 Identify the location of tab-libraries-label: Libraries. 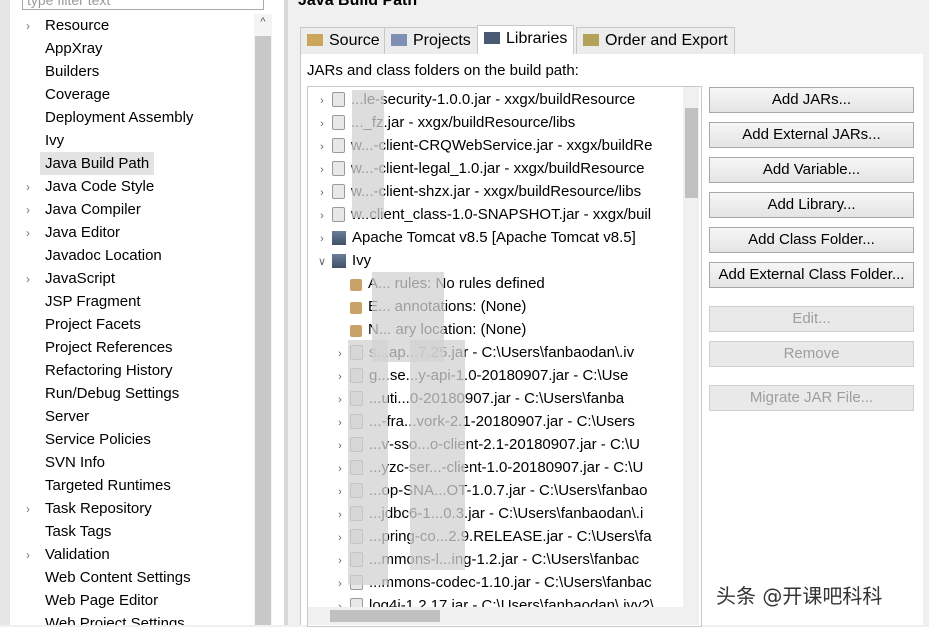
(537, 38).